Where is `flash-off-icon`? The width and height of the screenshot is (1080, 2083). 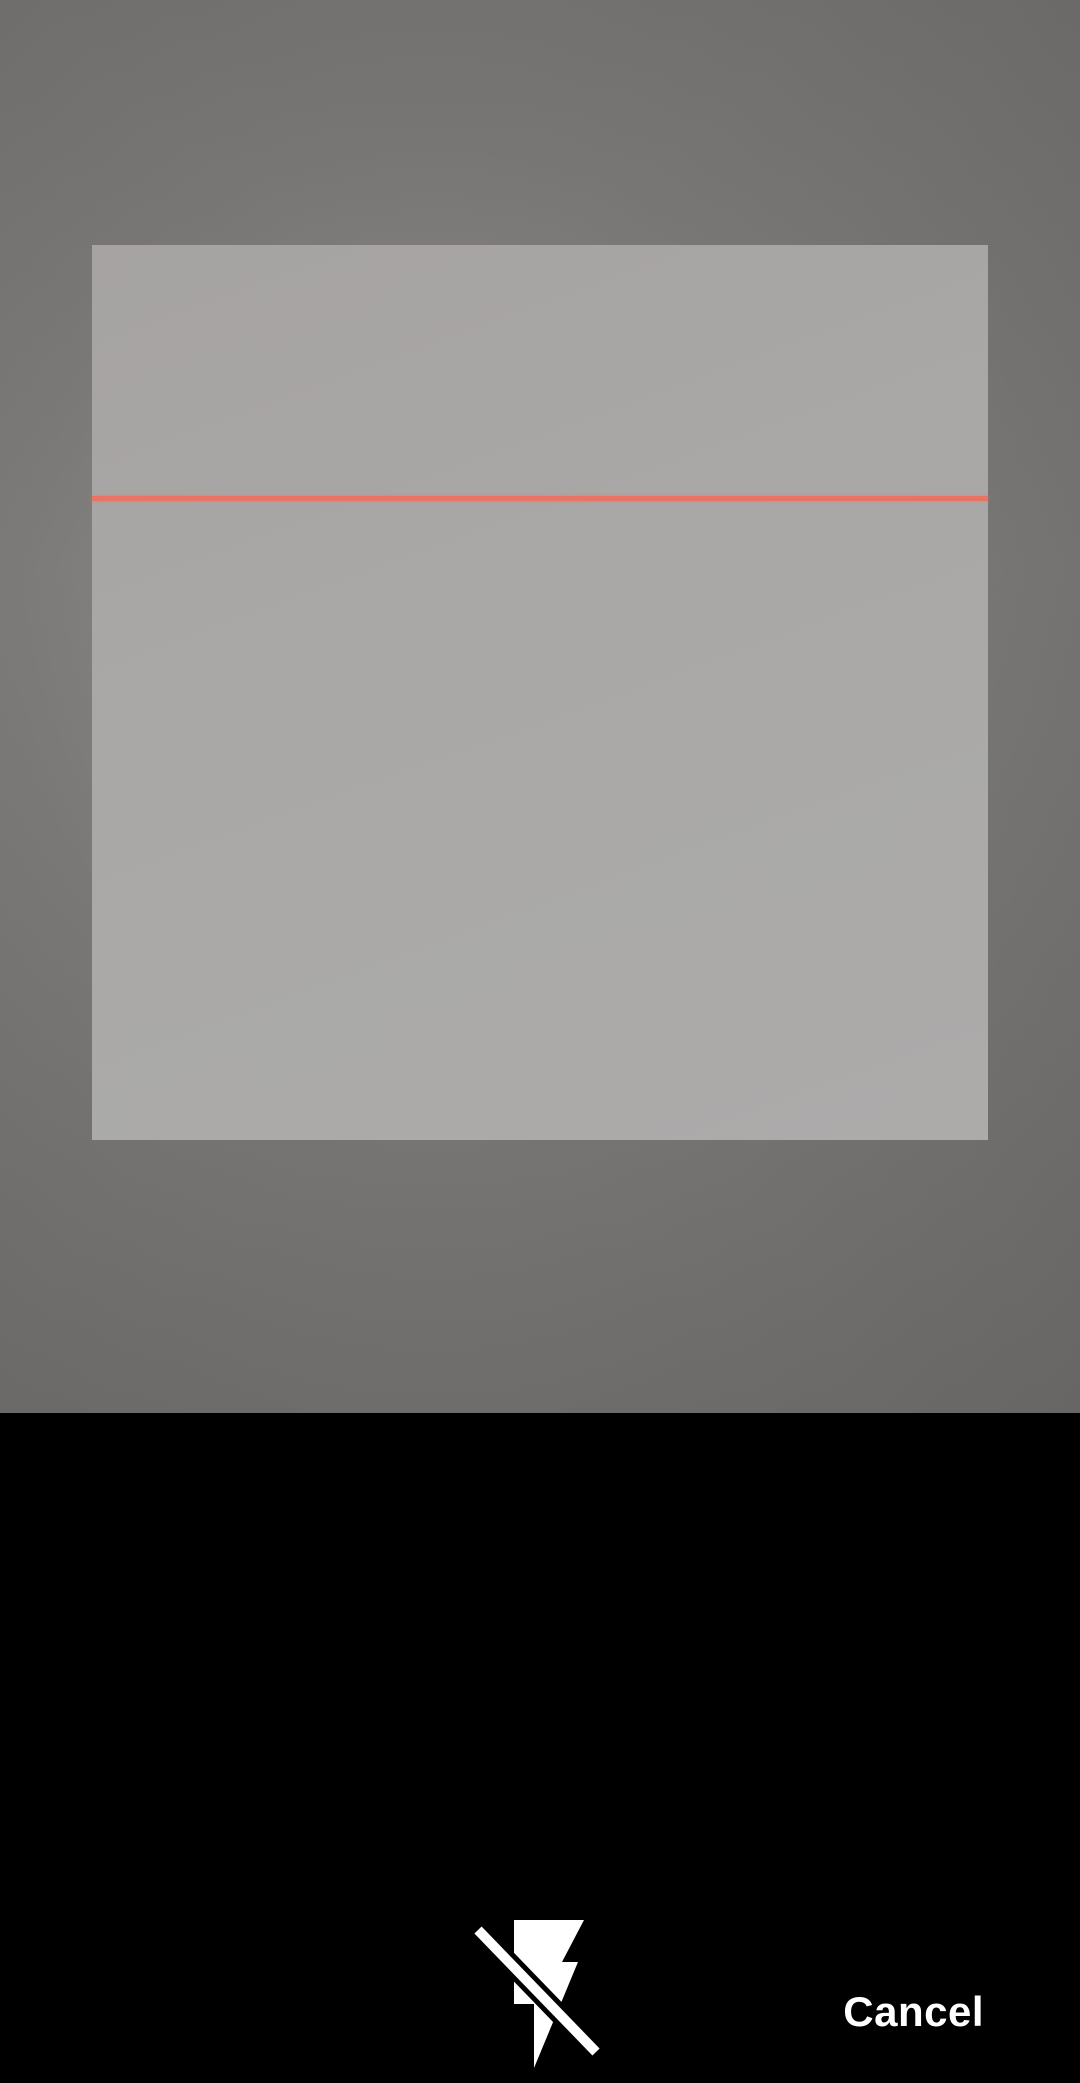 flash-off-icon is located at coordinates (538, 1994).